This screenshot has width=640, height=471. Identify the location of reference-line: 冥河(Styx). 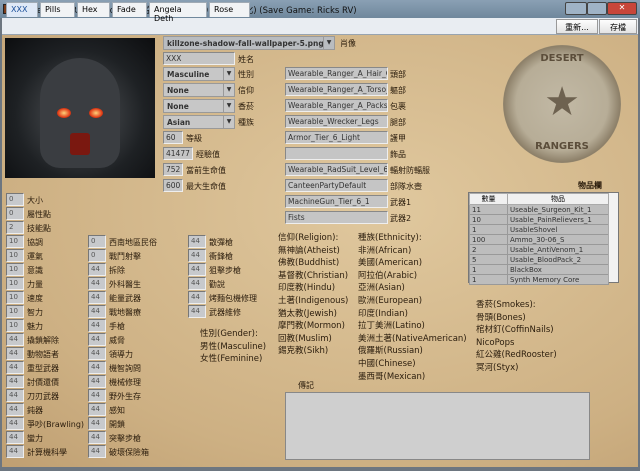
(497, 367).